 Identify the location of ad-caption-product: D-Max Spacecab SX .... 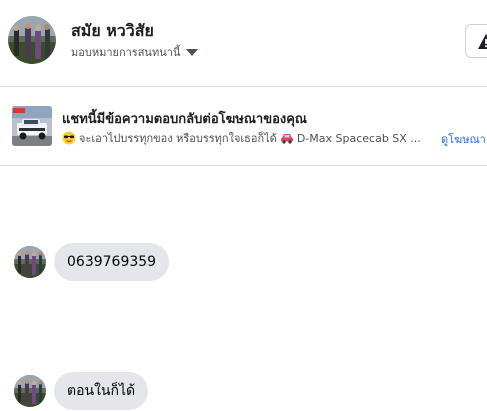
(358, 138).